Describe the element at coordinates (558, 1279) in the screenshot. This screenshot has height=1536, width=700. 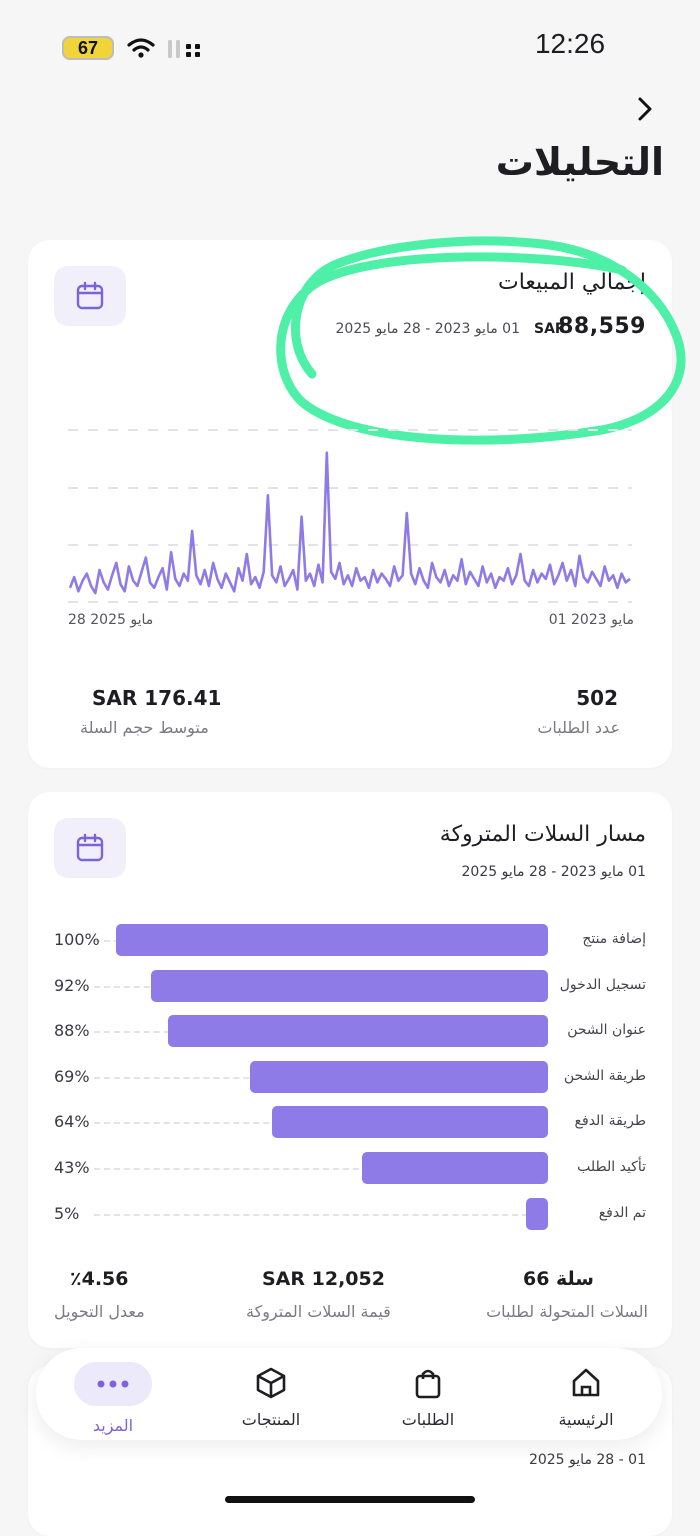
I see `converted-carts-value: 66 سلة` at that location.